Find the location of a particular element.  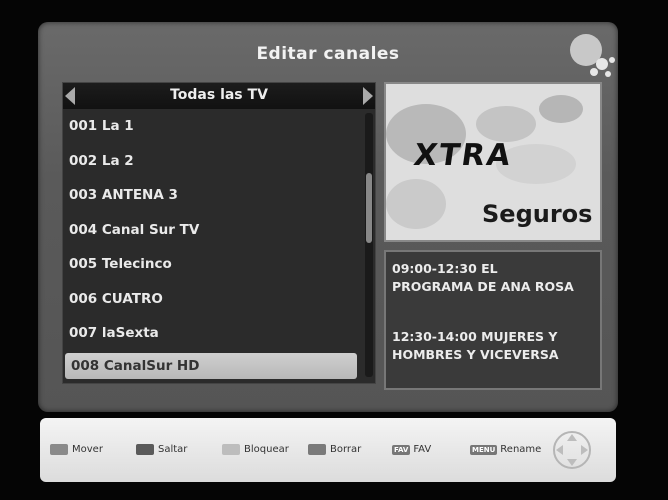

list-title: Todas las TV is located at coordinates (219, 95).